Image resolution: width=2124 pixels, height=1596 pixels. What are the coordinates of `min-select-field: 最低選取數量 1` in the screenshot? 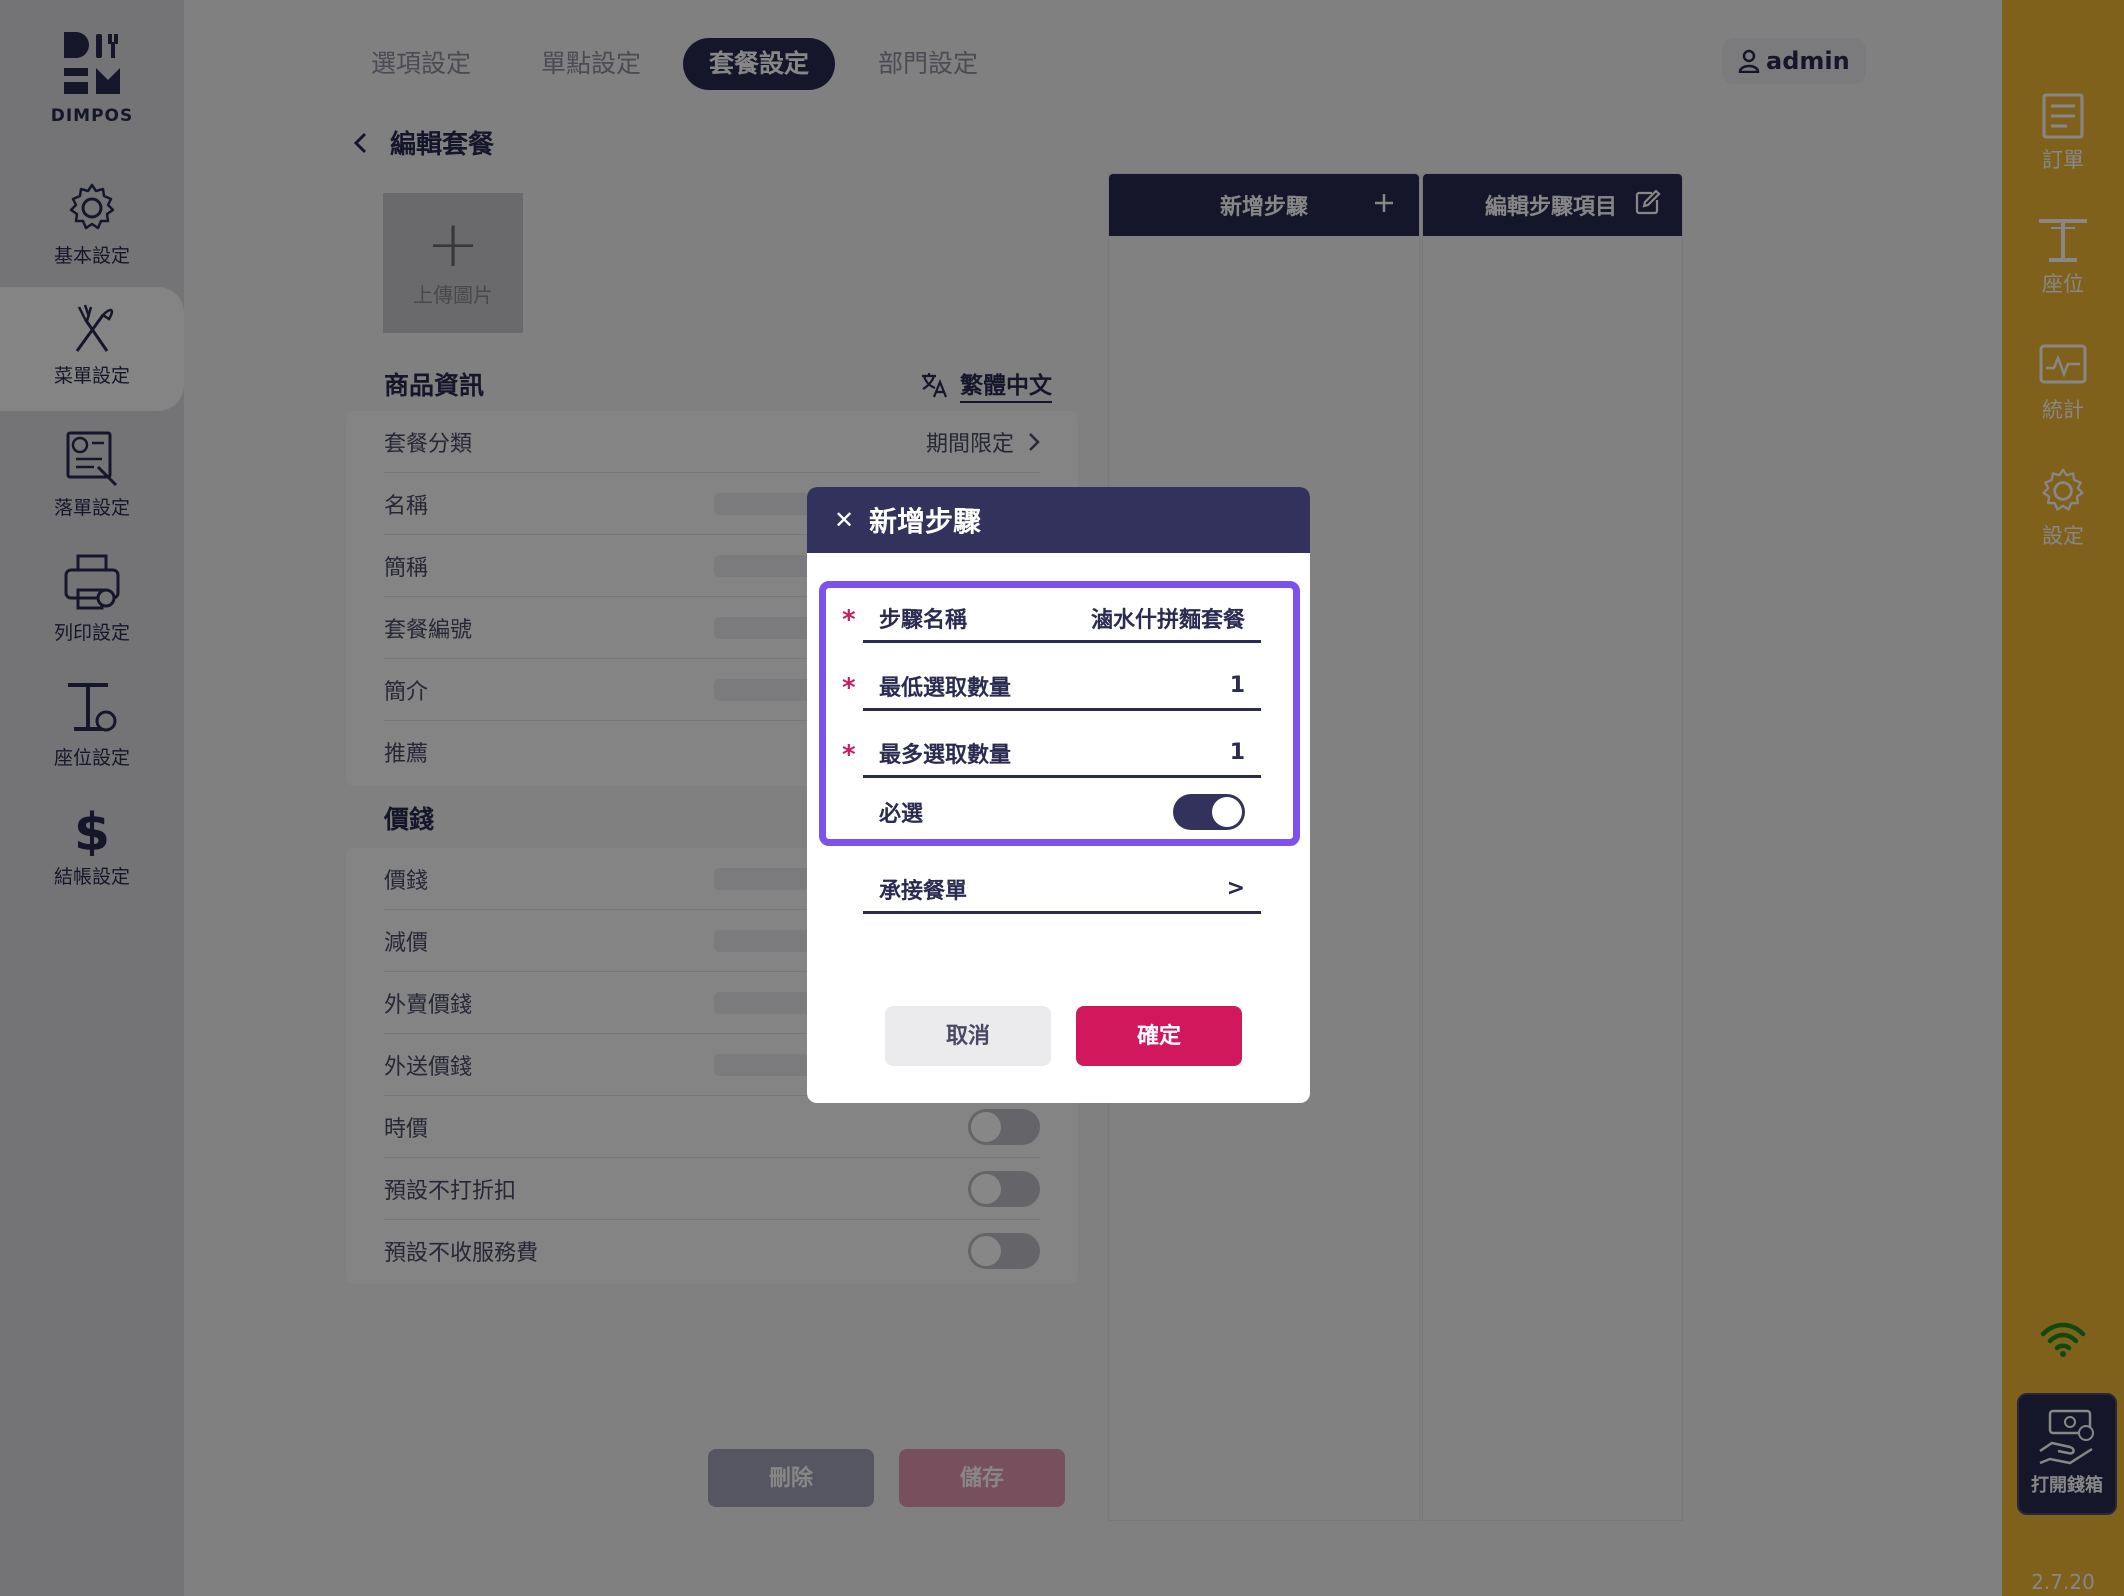 It's located at (1062, 687).